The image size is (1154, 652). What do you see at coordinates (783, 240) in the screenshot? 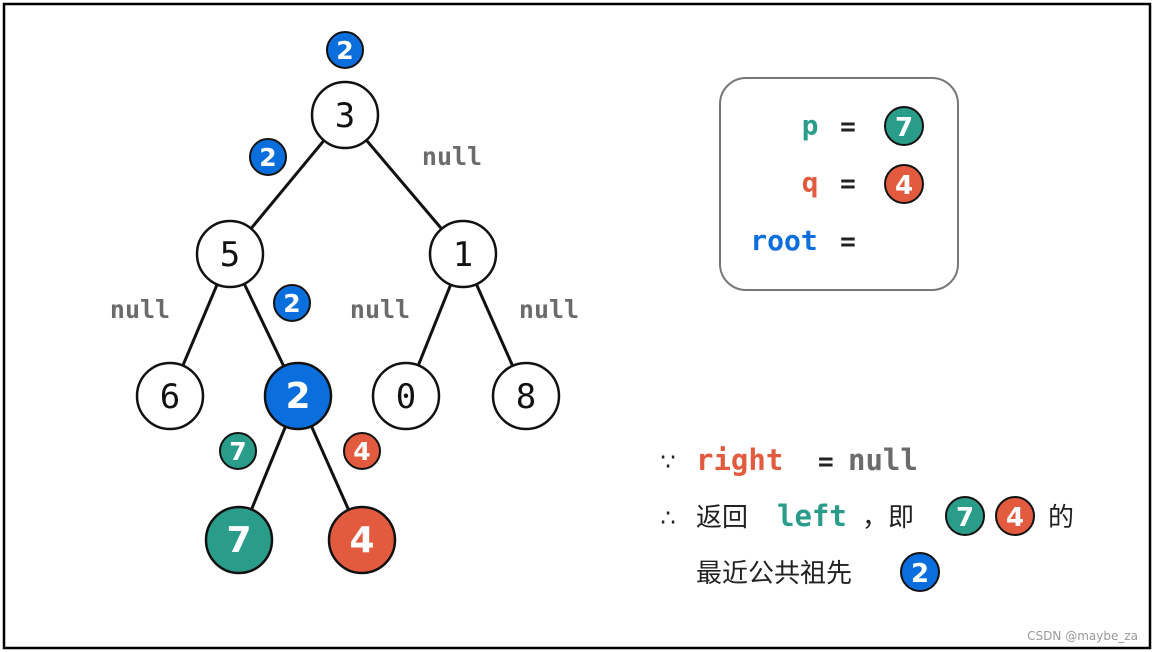
I see `root-label: root` at bounding box center [783, 240].